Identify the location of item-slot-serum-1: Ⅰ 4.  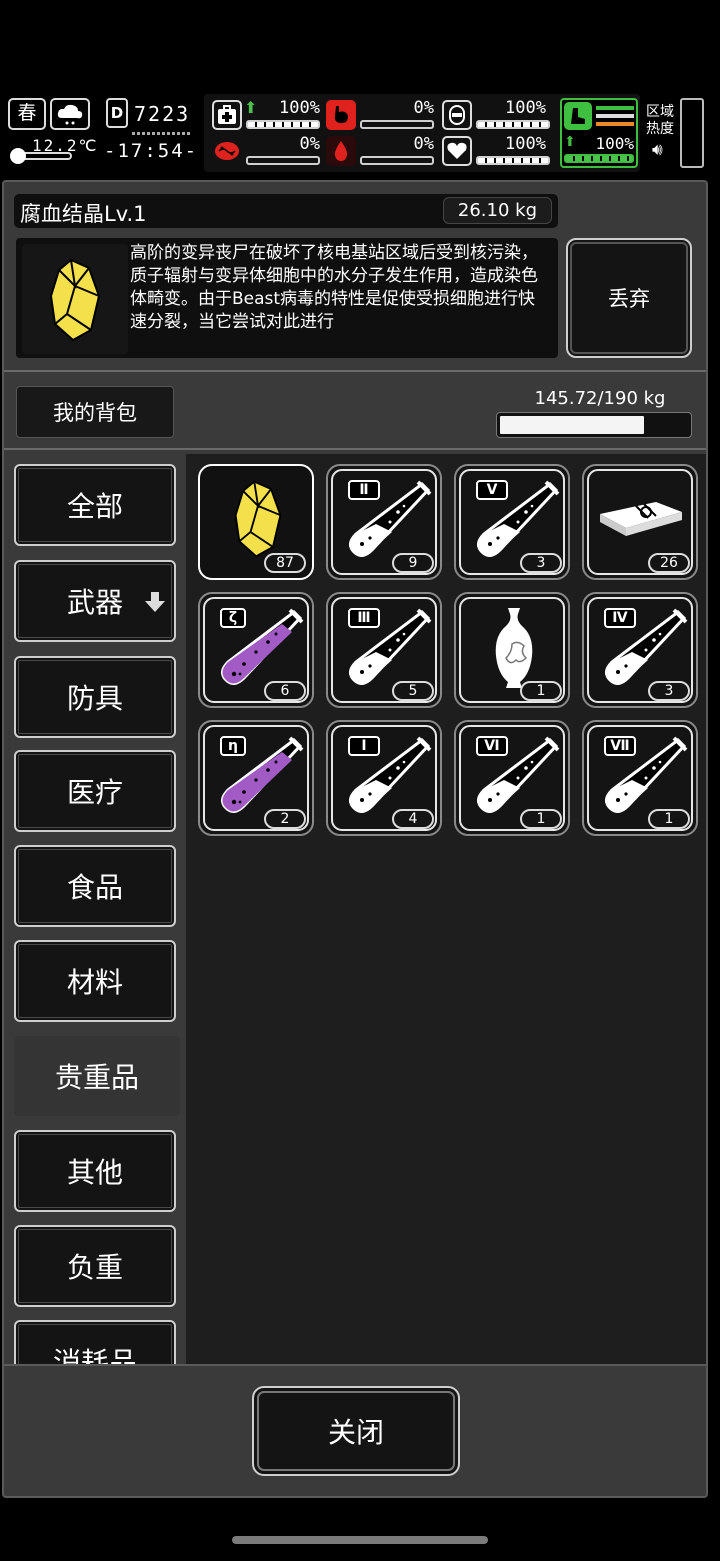
(384, 778).